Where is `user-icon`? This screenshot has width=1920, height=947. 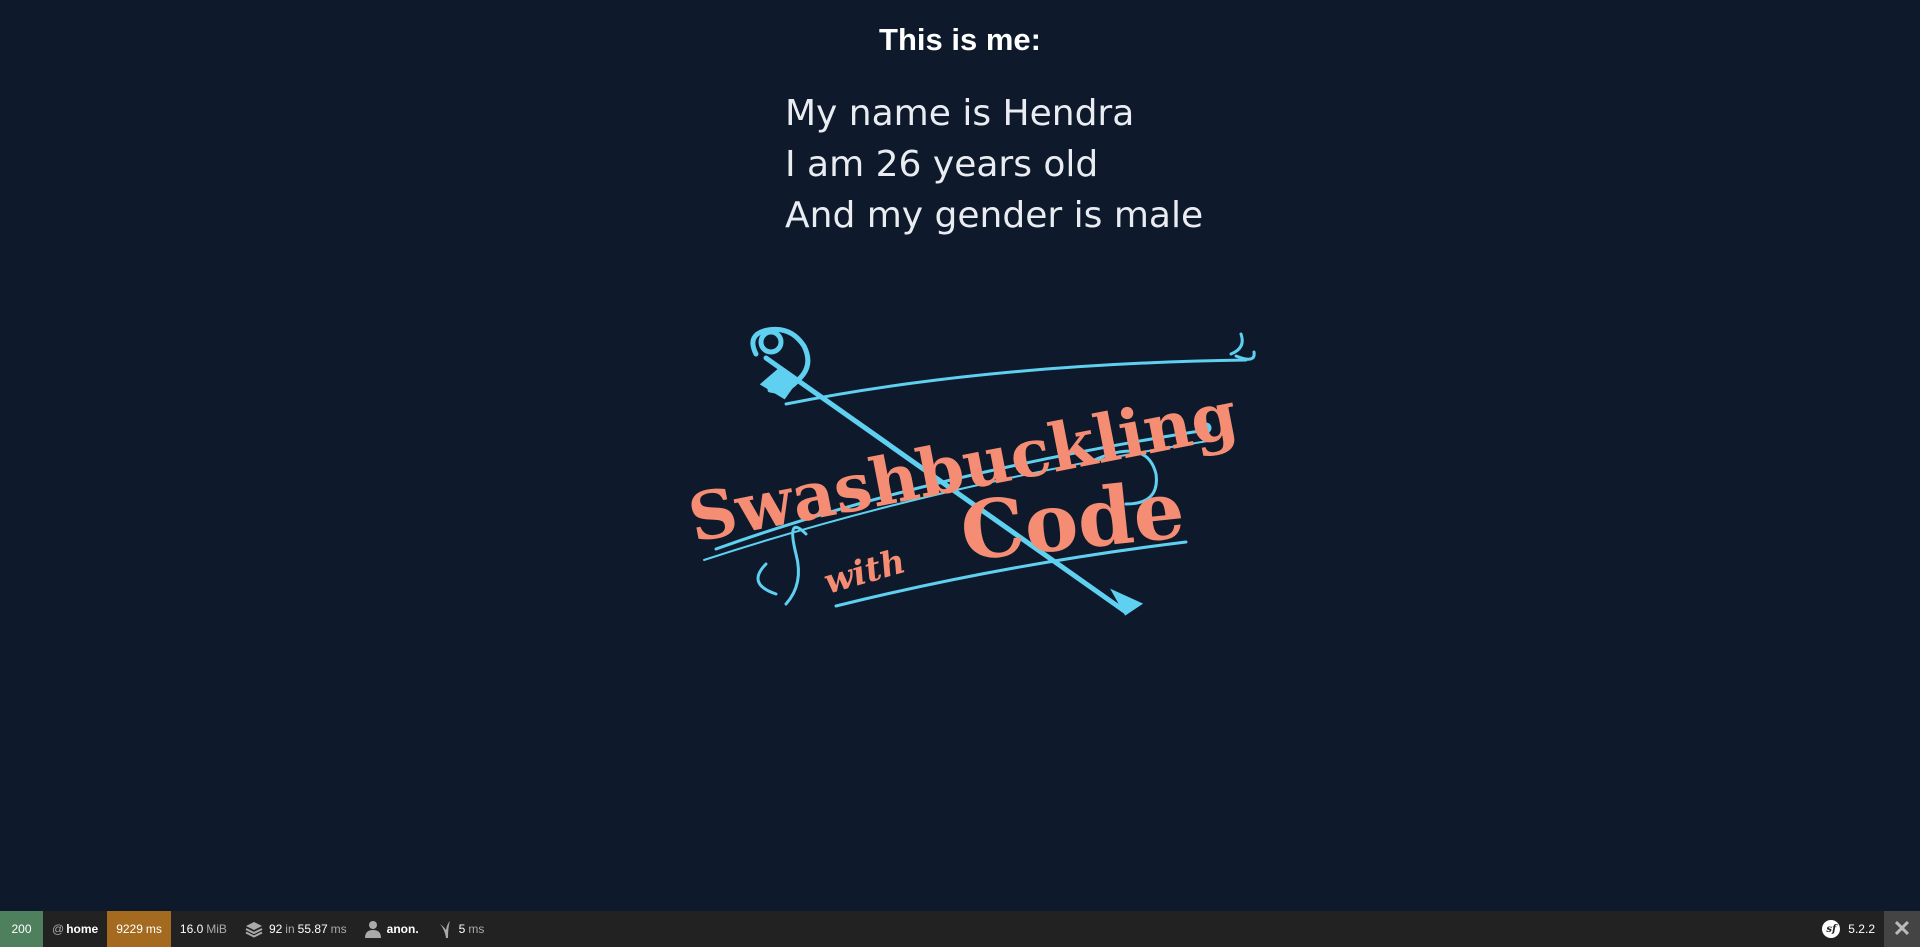 user-icon is located at coordinates (372, 929).